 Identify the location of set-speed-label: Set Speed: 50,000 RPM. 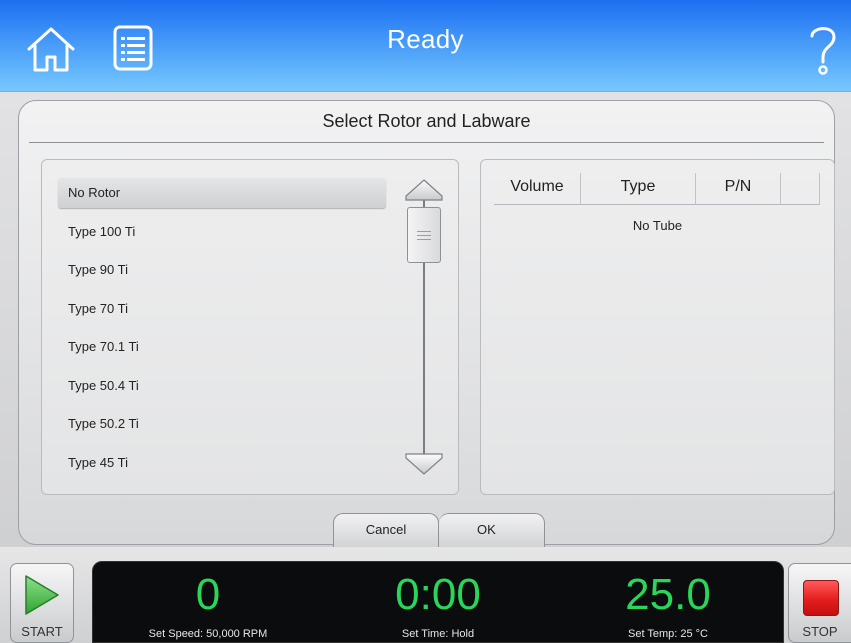
(208, 634).